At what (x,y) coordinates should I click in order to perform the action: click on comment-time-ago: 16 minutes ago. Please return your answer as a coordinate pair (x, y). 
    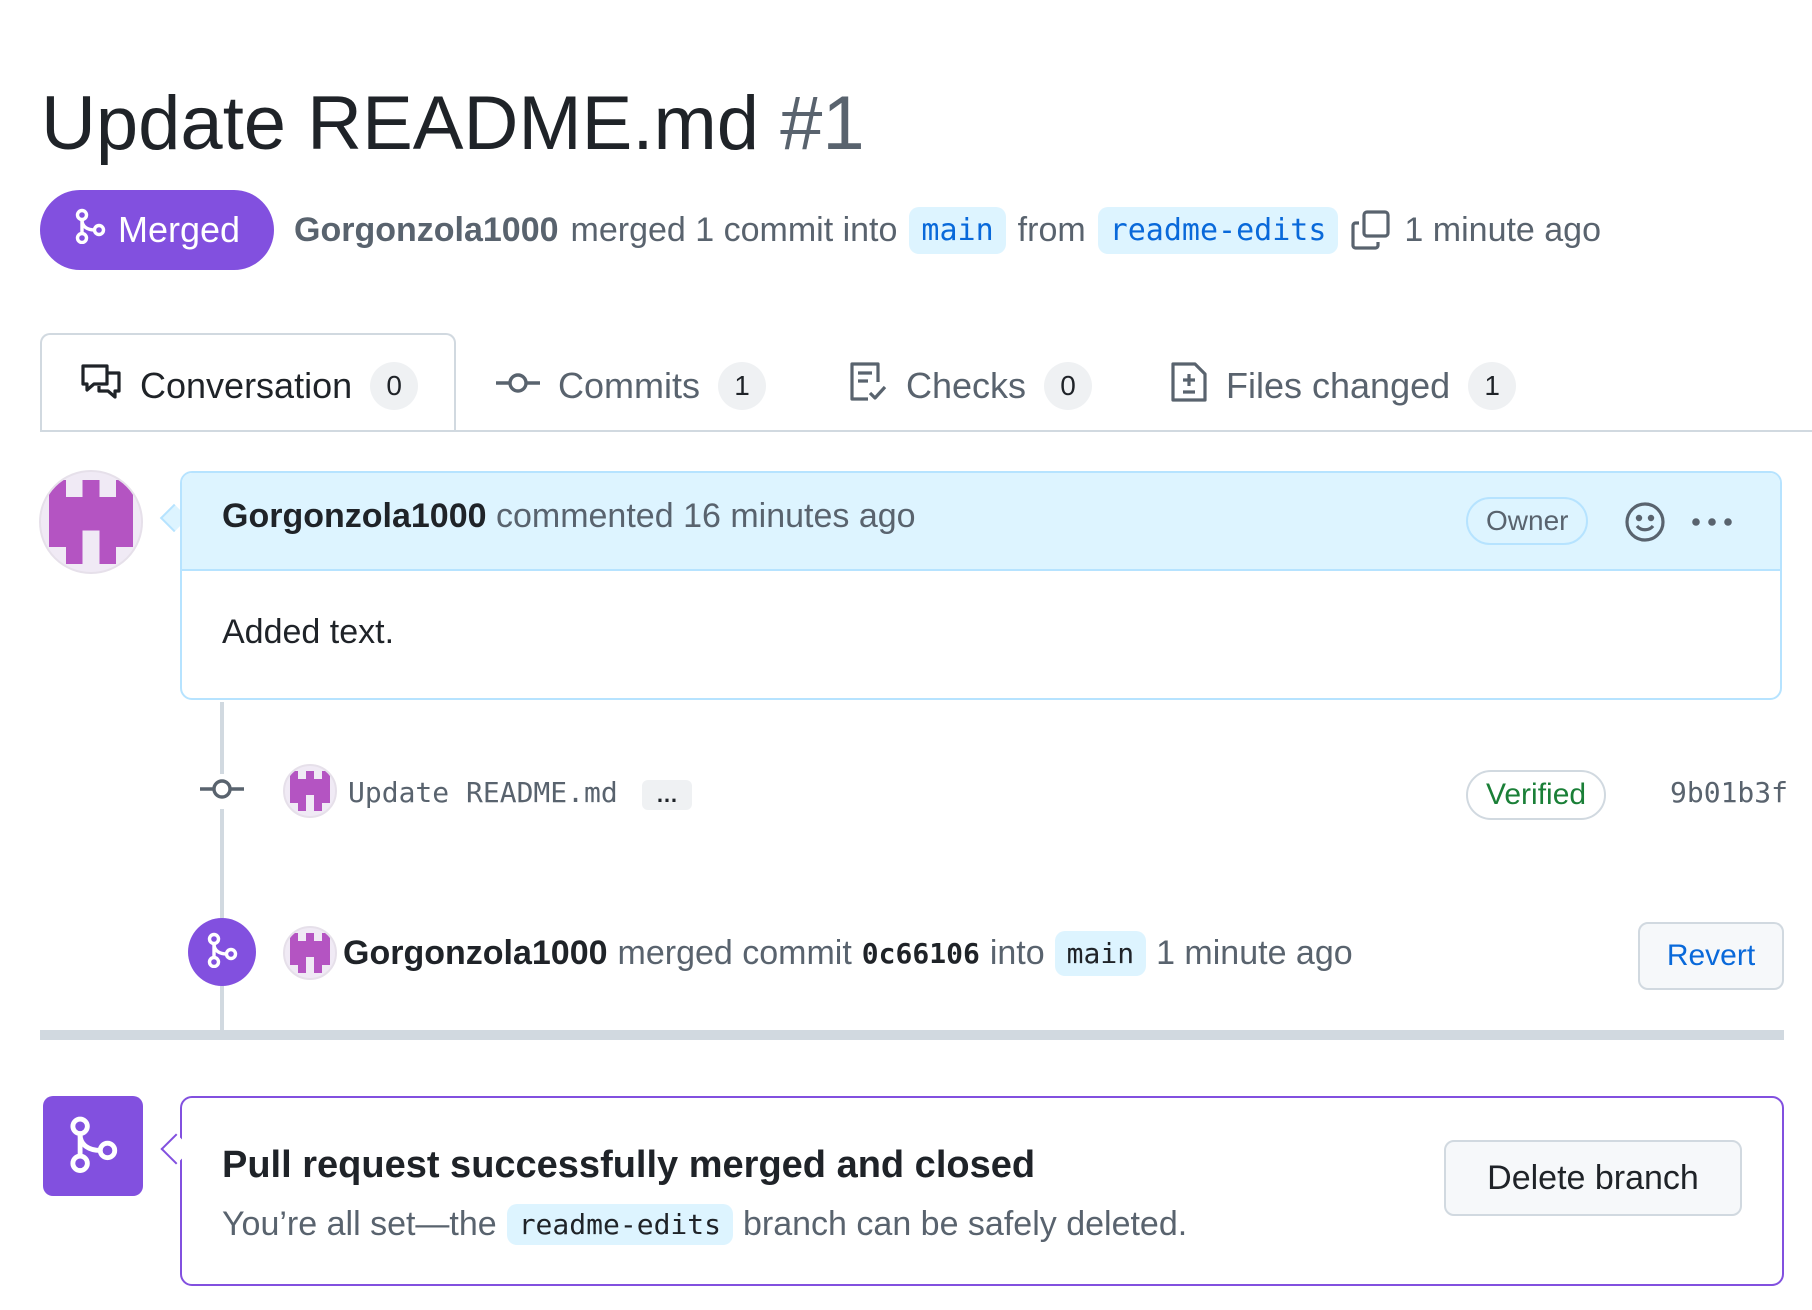
    Looking at the image, I should click on (799, 516).